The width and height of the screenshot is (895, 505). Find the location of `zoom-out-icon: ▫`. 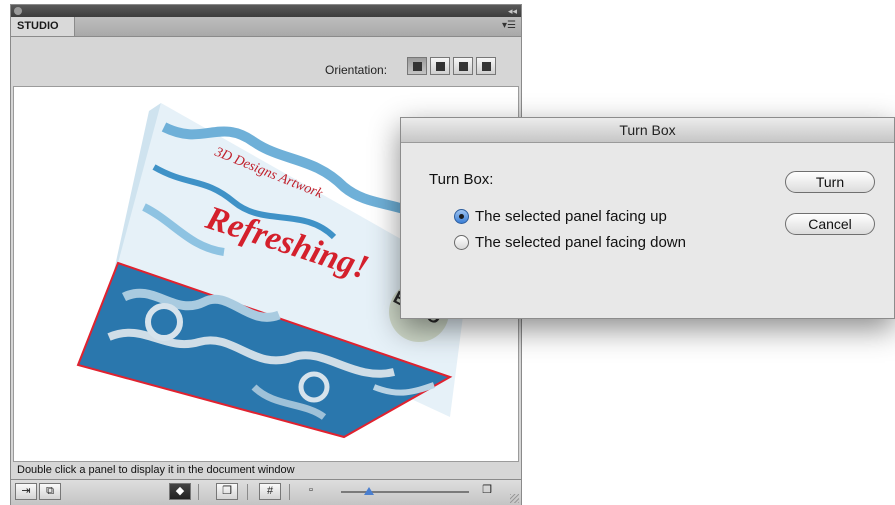

zoom-out-icon: ▫ is located at coordinates (311, 491).